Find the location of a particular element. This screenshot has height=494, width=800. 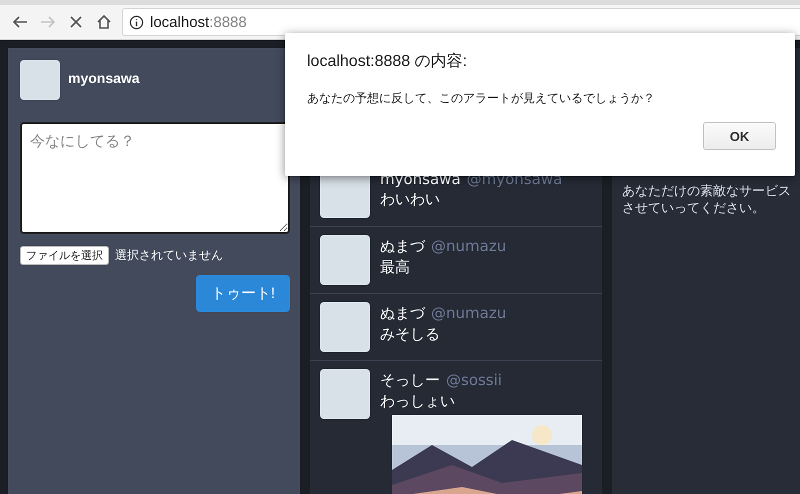

post-text: みそしる is located at coordinates (410, 334).